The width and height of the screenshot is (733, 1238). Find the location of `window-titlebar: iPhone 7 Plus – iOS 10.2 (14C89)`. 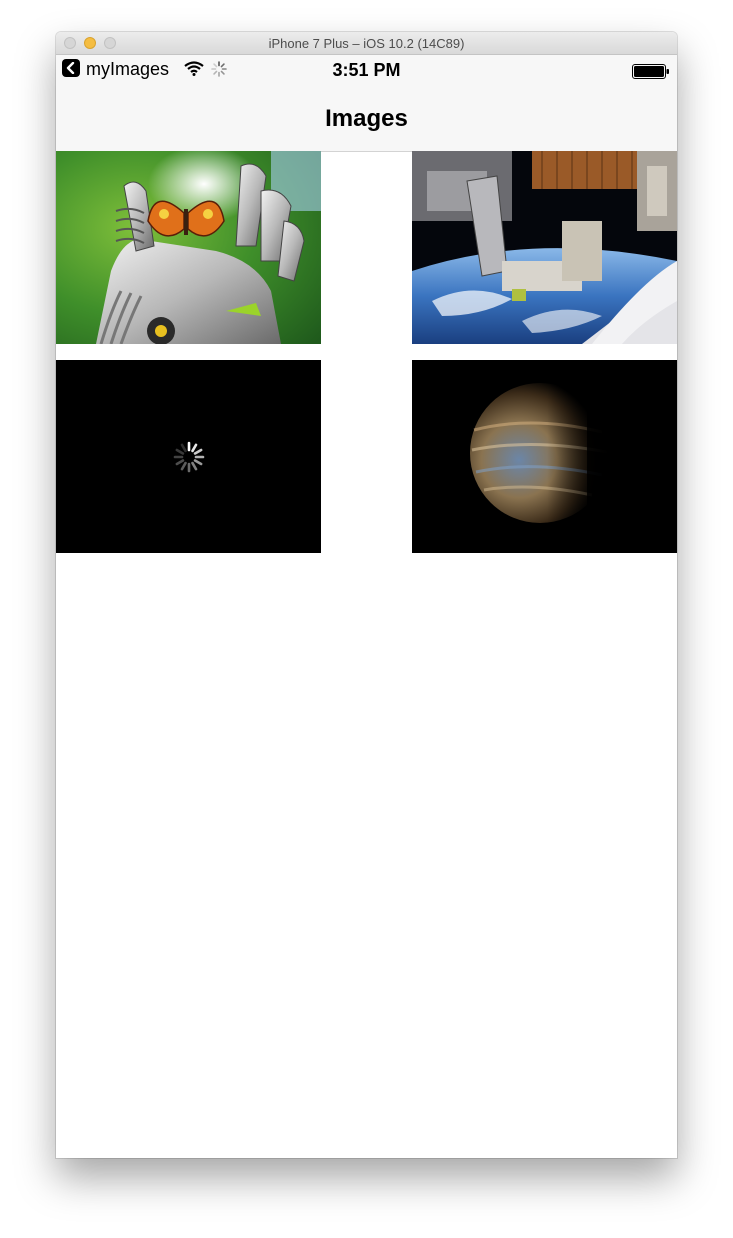

window-titlebar: iPhone 7 Plus – iOS 10.2 (14C89) is located at coordinates (366, 43).